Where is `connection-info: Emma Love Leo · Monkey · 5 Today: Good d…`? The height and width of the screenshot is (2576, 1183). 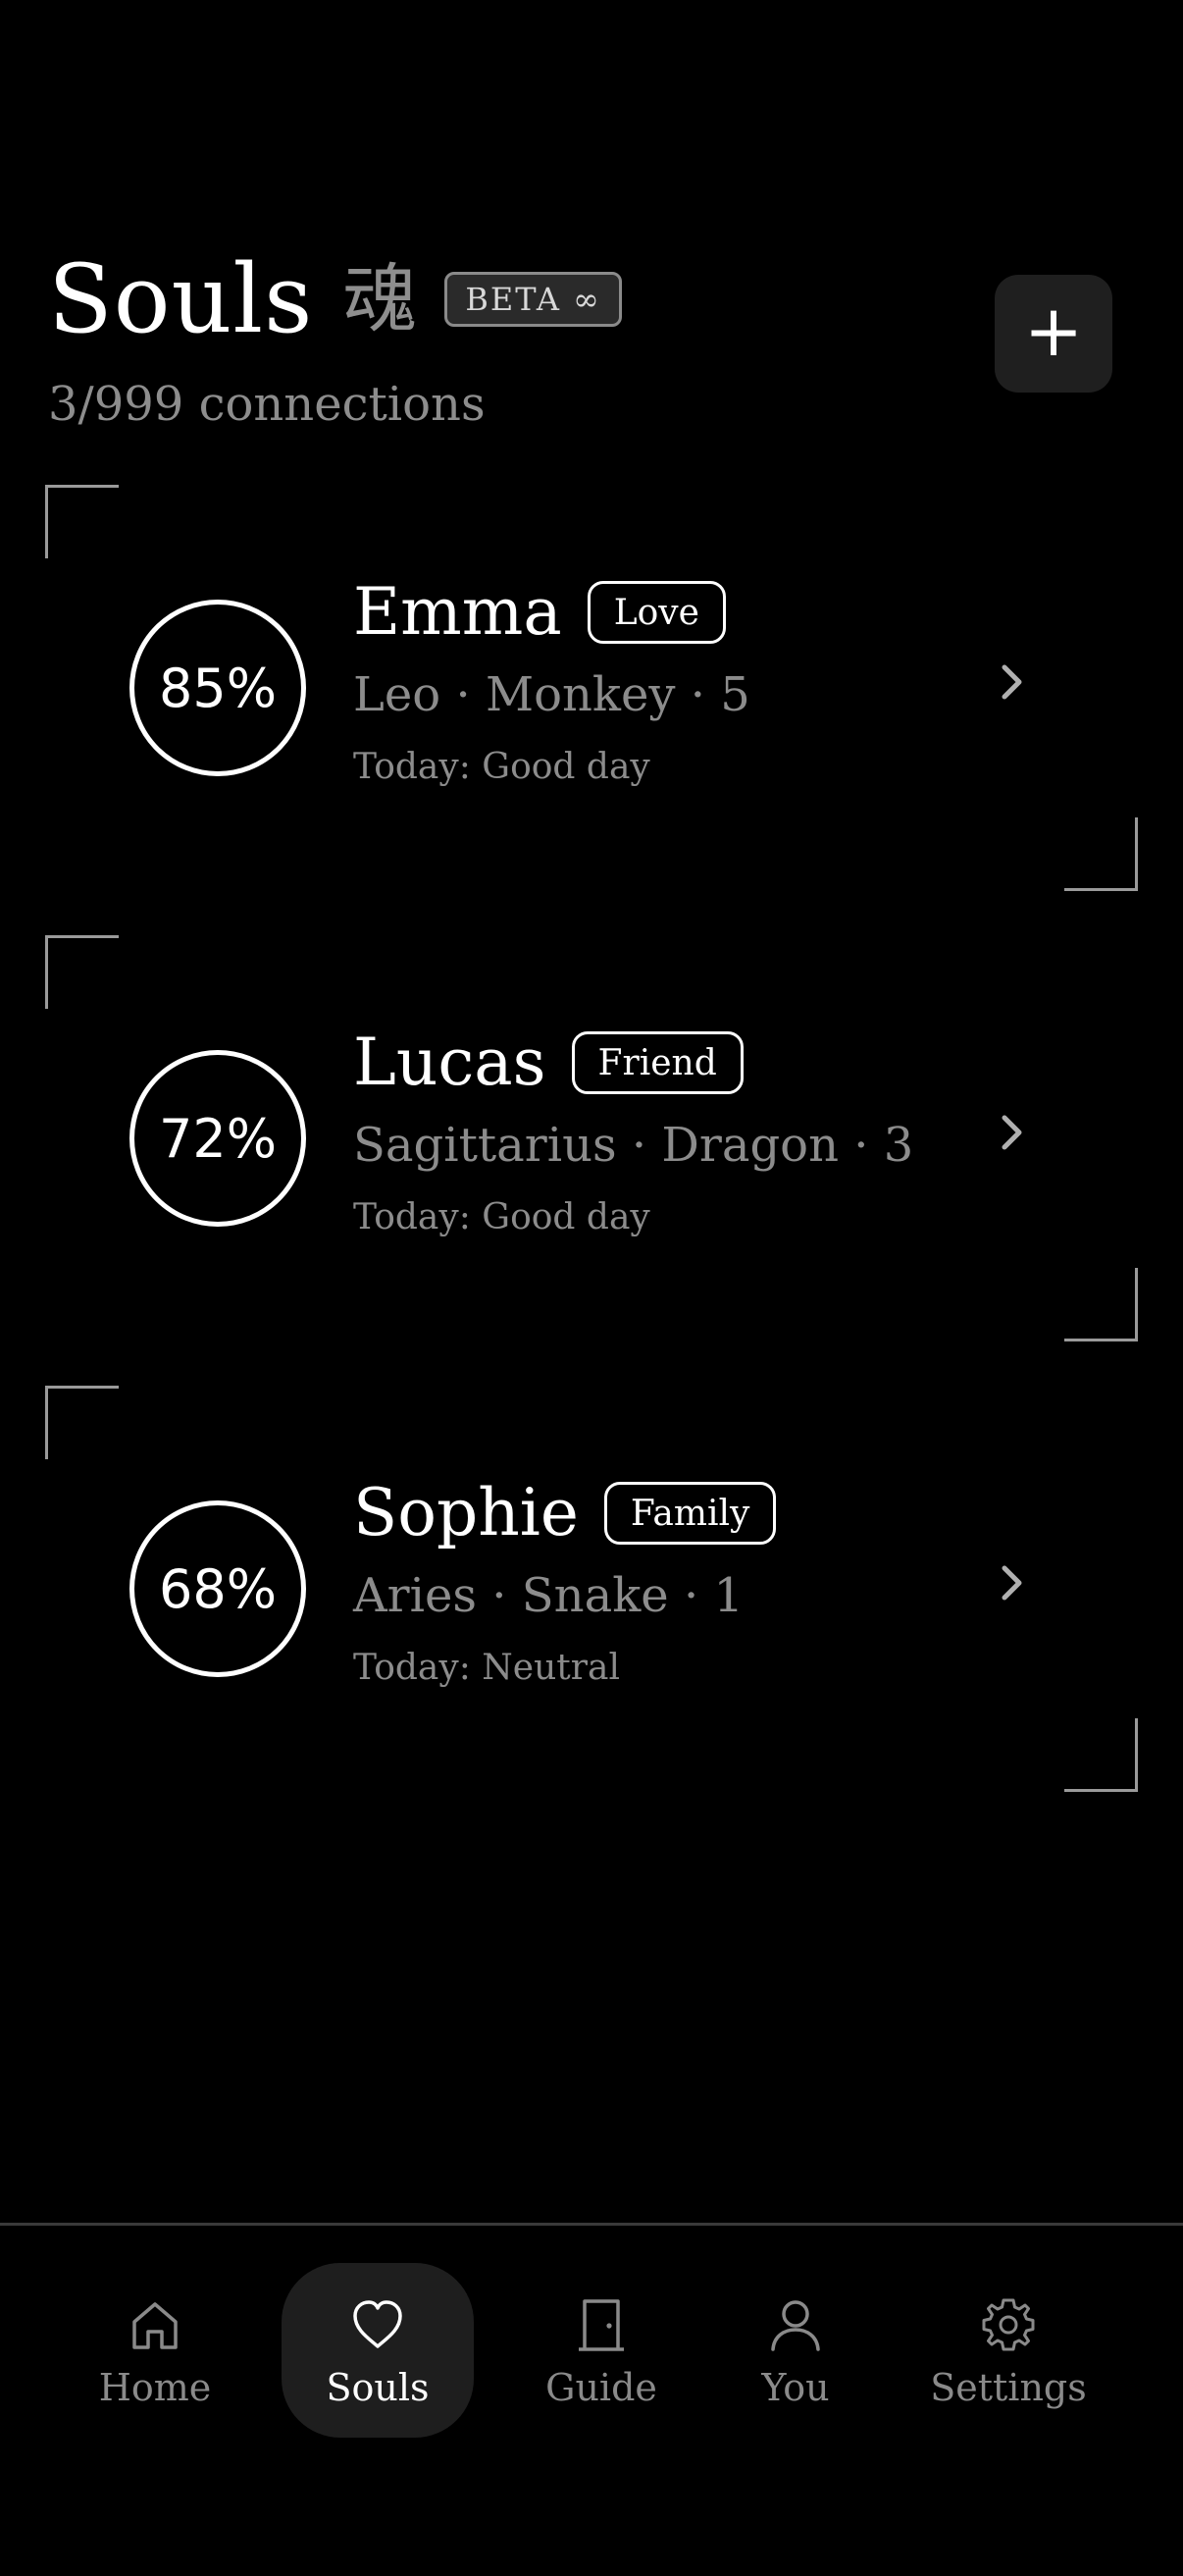
connection-info: Emma Love Leo · Monkey · 5 Today: Good d… is located at coordinates (697, 680).